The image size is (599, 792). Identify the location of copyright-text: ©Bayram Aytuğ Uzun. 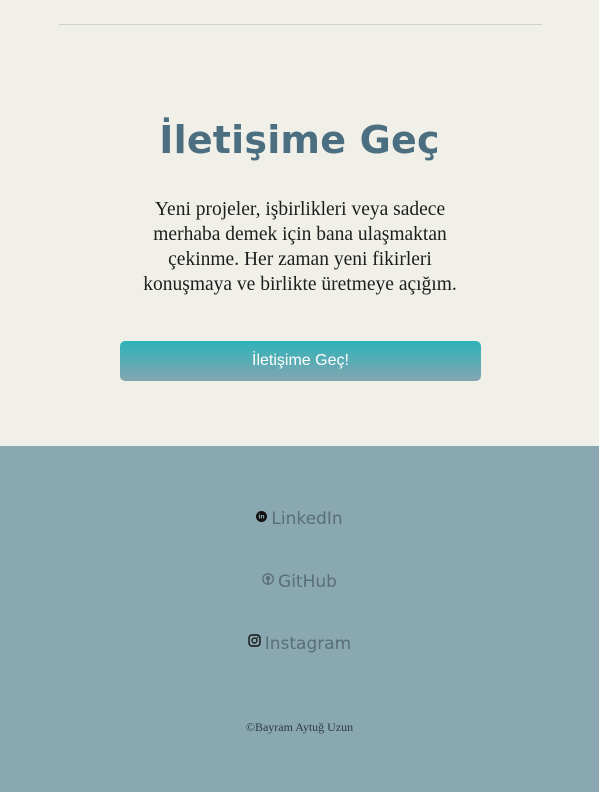
(299, 727).